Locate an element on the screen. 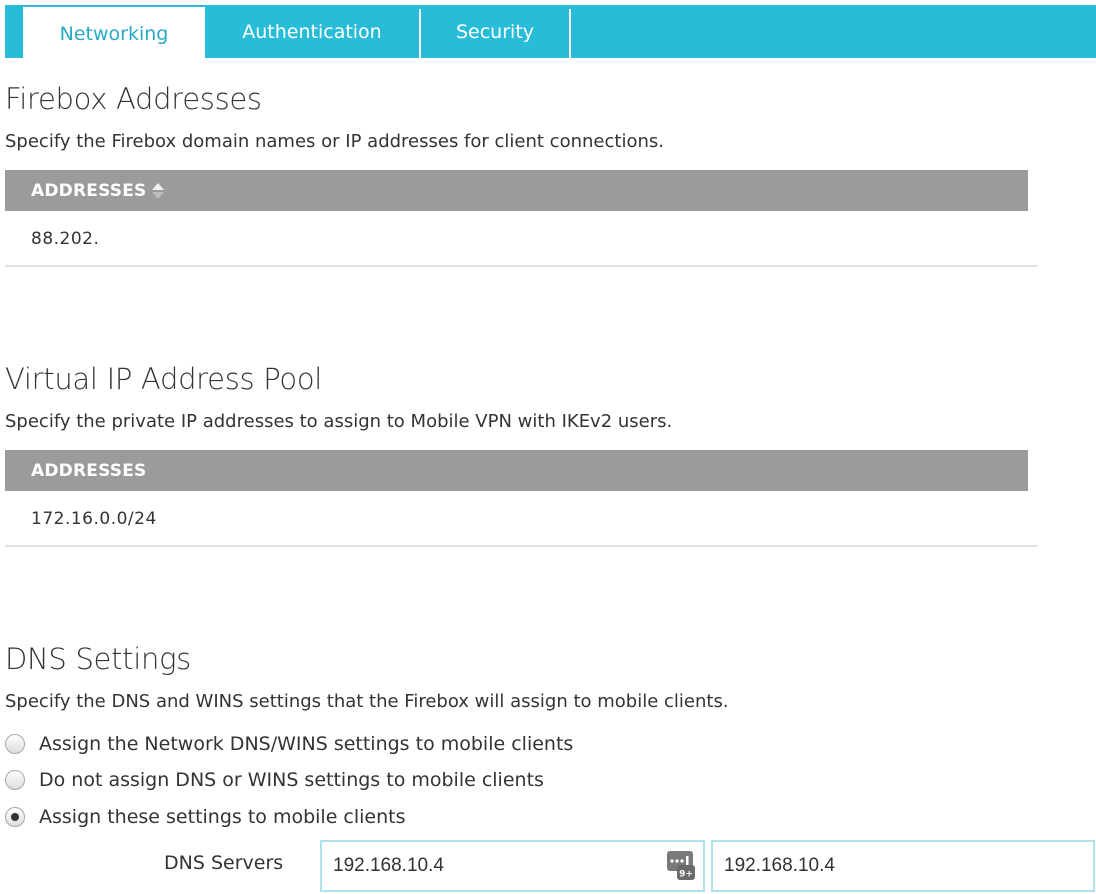 This screenshot has width=1096, height=894. radio-assign-these-settings: Assign these settings to mobile clients is located at coordinates (205, 817).